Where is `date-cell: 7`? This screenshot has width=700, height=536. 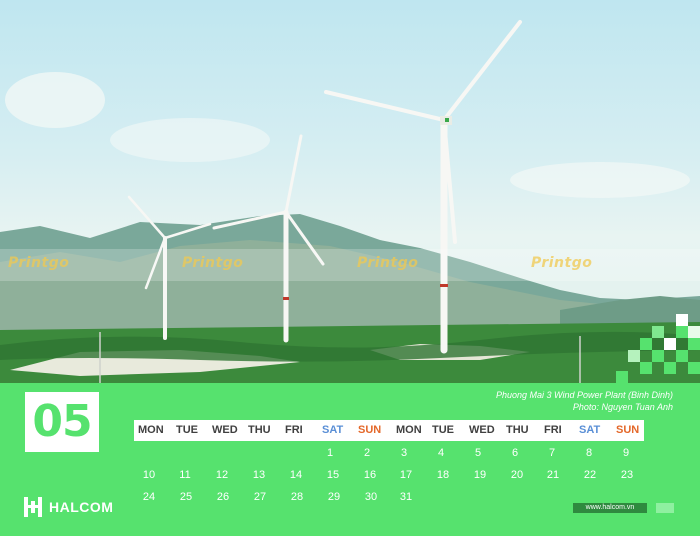 date-cell: 7 is located at coordinates (552, 453).